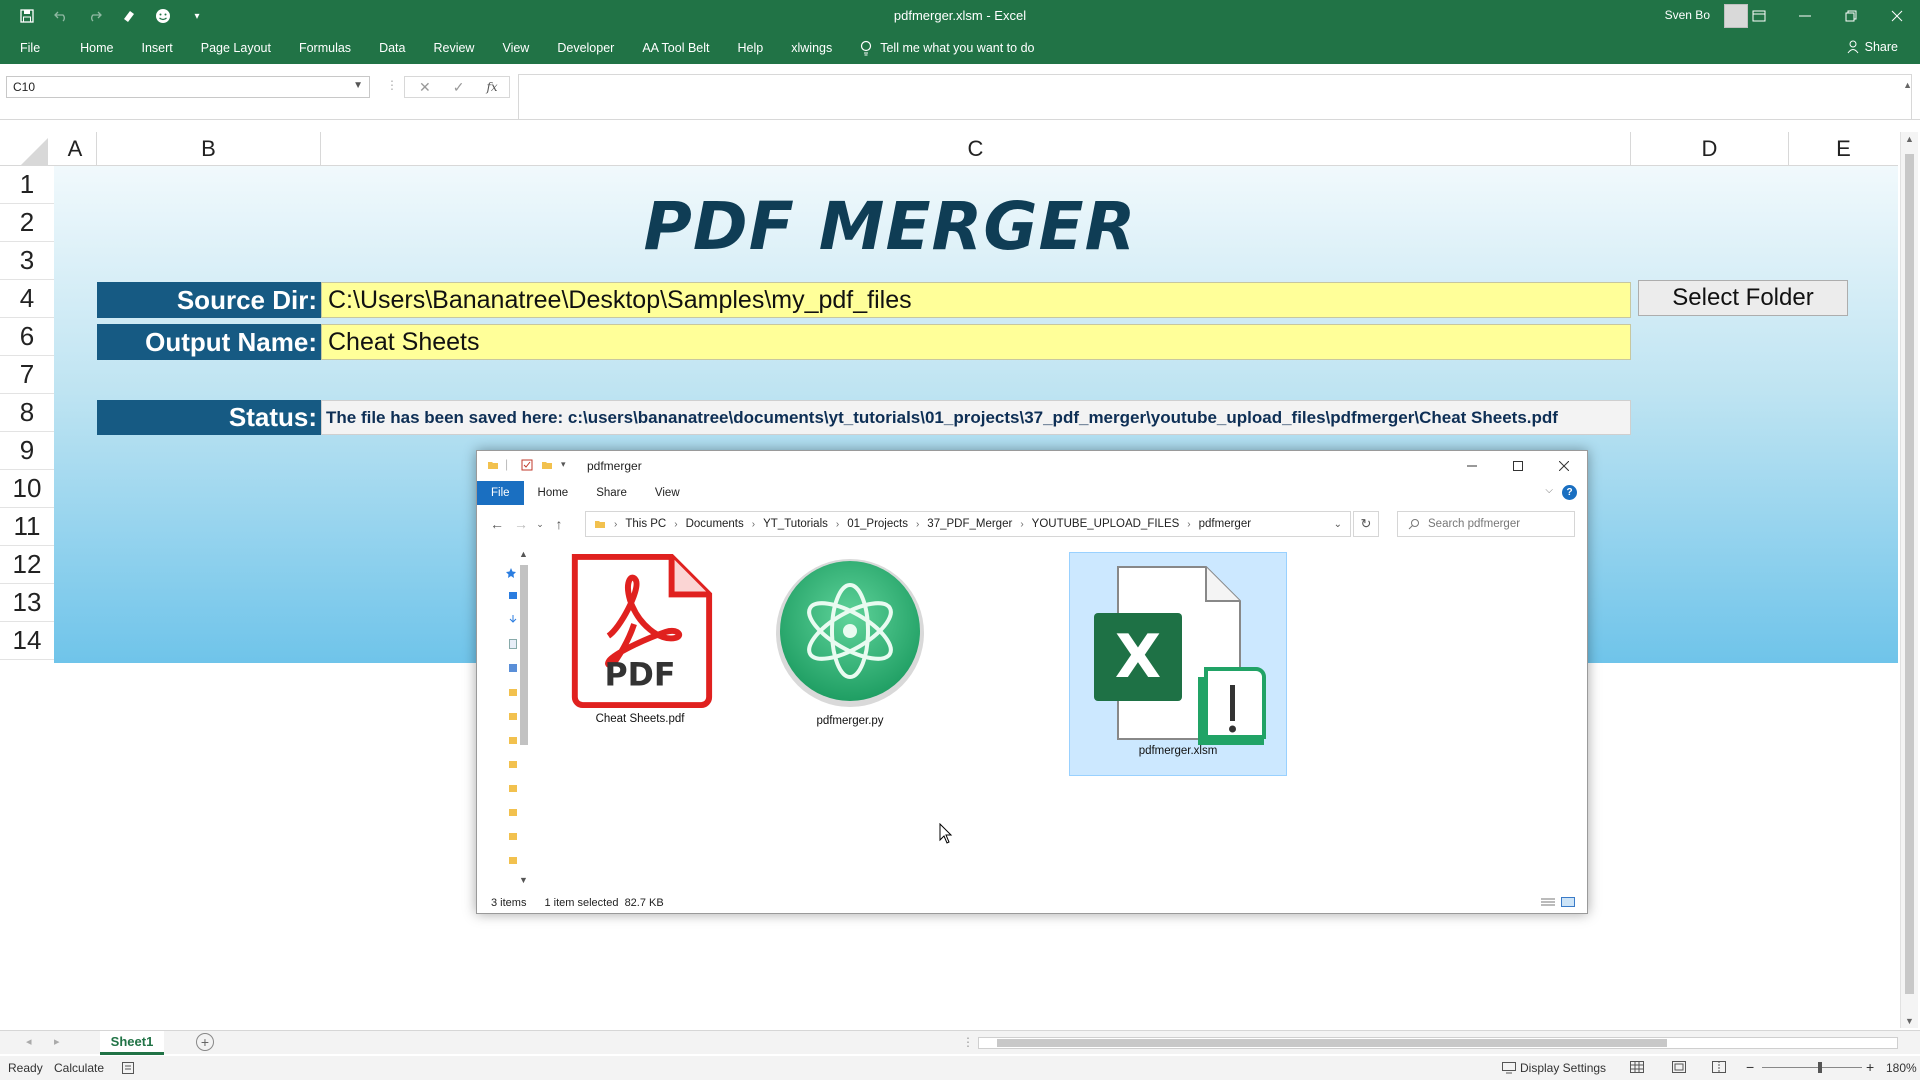 The image size is (1920, 1080). What do you see at coordinates (645, 524) in the screenshot?
I see `breadcrumb-item: This PC` at bounding box center [645, 524].